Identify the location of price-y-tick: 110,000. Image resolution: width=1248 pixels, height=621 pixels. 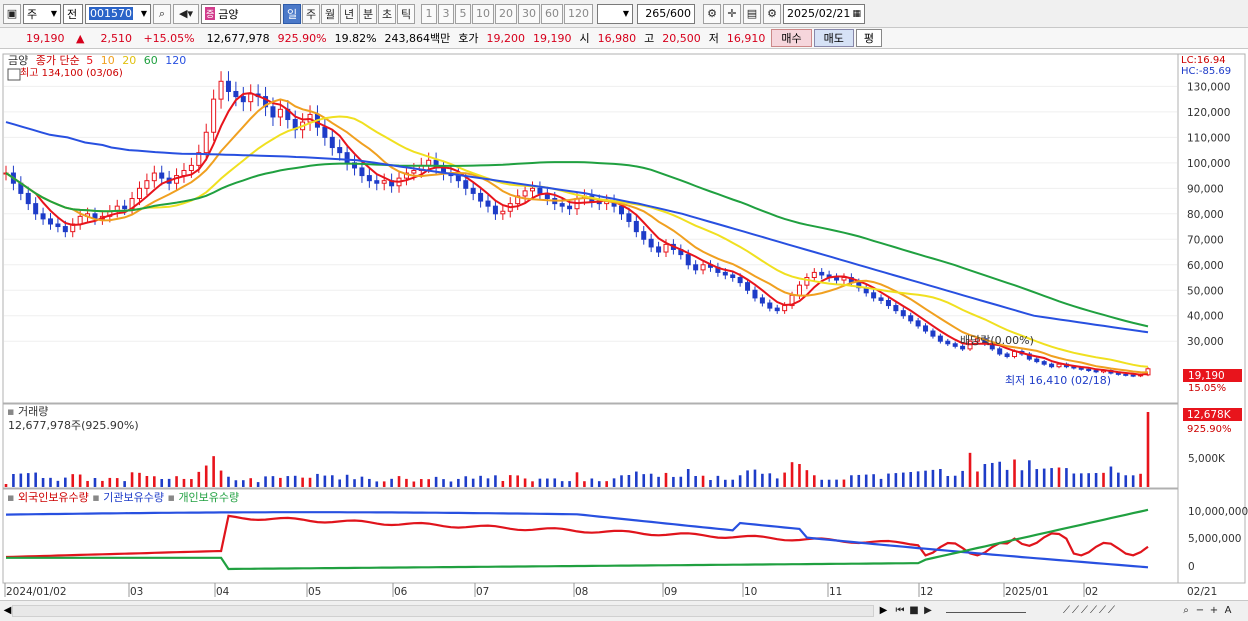
(1208, 138).